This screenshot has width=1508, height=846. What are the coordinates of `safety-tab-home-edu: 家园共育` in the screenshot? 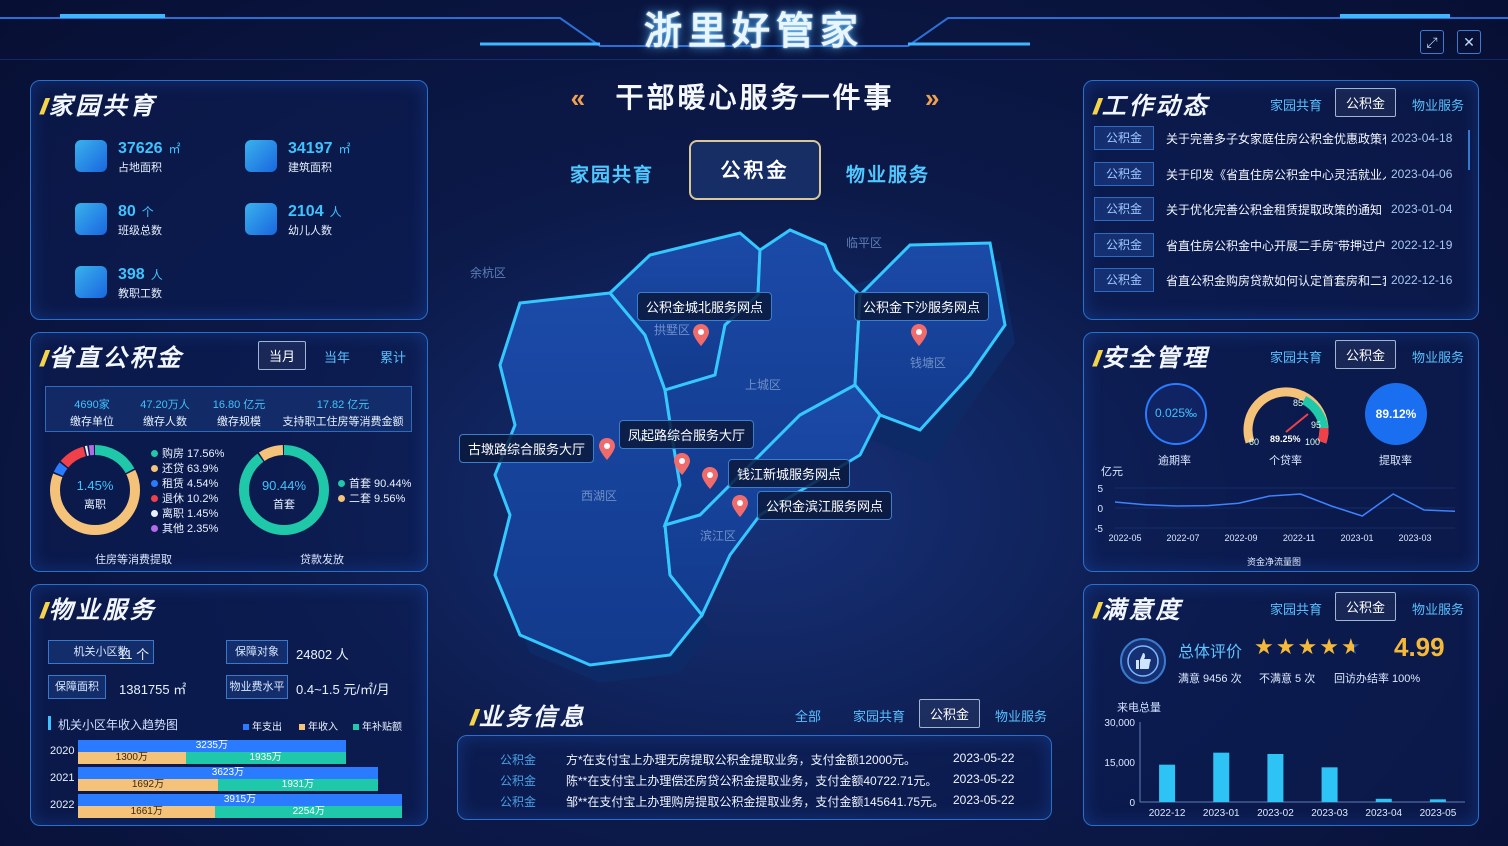 It's located at (1296, 356).